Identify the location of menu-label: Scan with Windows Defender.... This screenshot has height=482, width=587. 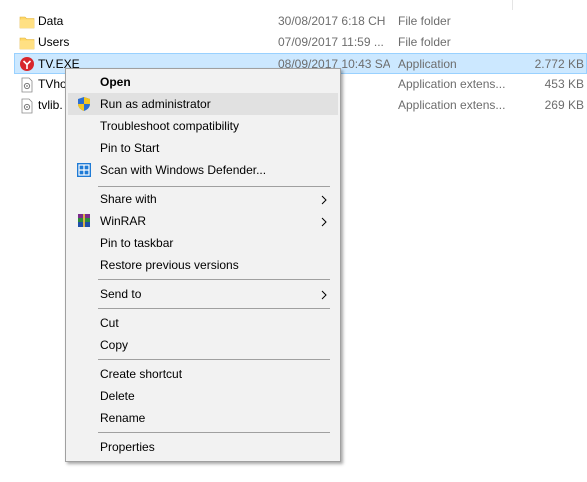
(183, 170).